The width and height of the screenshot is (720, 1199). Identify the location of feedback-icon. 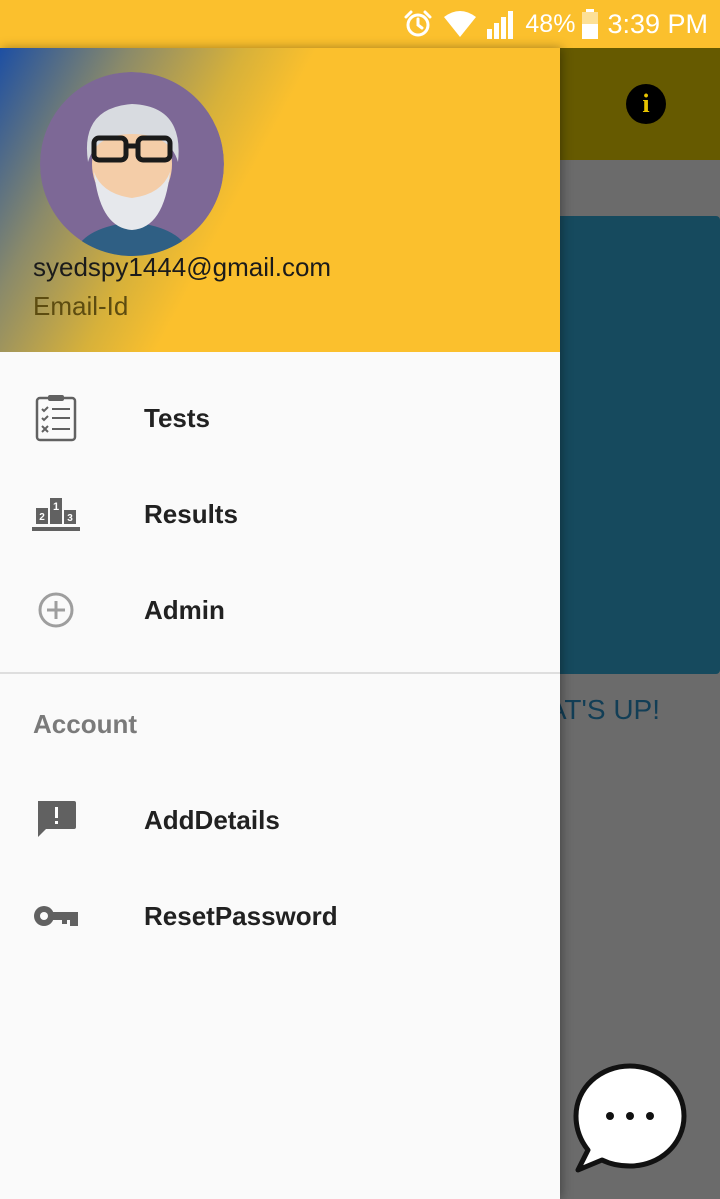
(56, 820).